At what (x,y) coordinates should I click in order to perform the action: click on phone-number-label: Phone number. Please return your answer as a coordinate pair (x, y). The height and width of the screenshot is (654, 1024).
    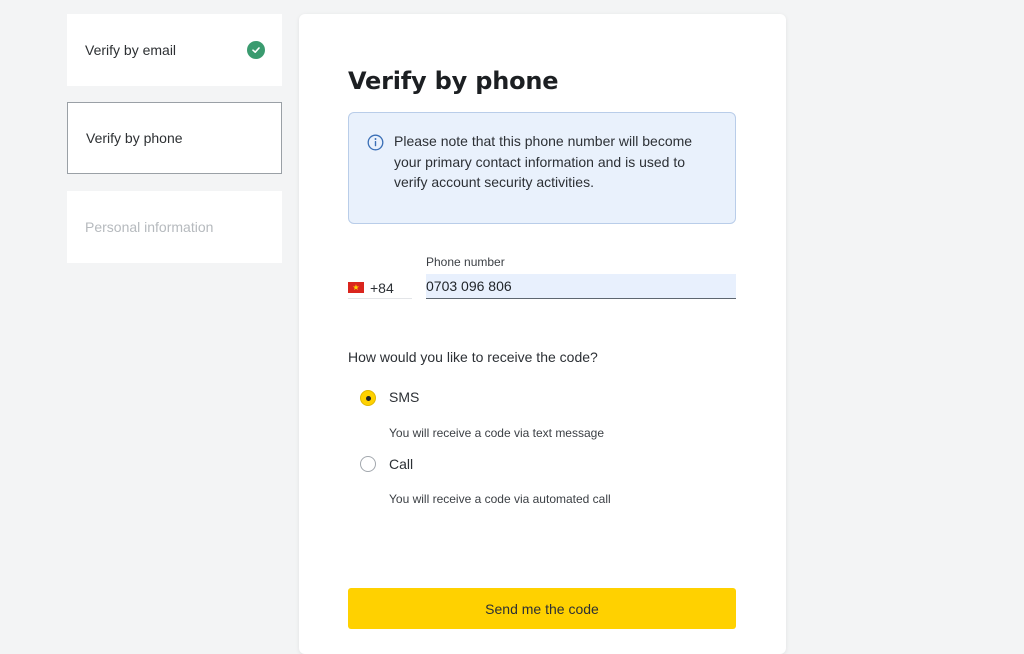
    Looking at the image, I should click on (465, 262).